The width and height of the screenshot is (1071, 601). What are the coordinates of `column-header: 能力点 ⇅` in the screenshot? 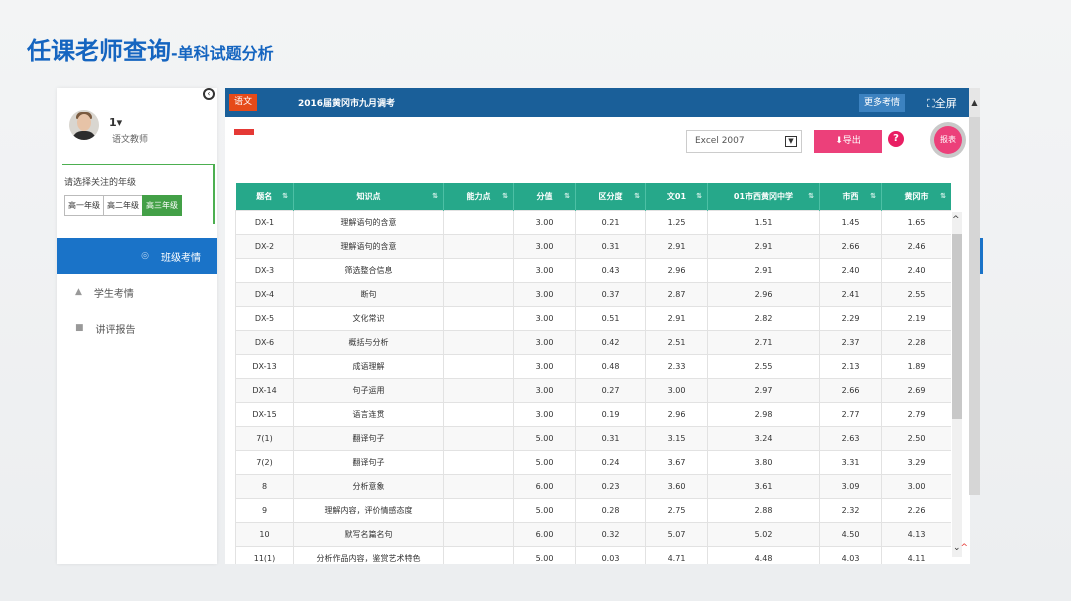 It's located at (478, 196).